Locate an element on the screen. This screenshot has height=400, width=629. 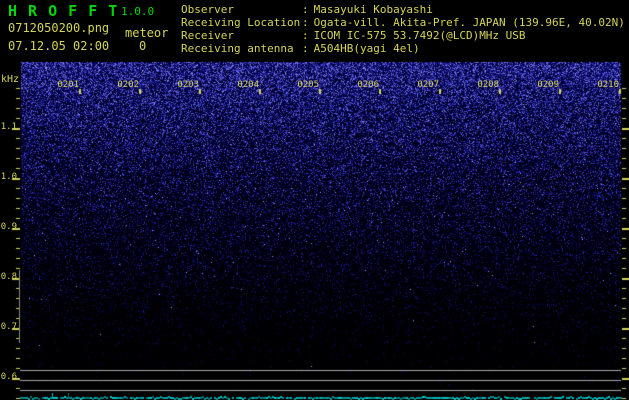
datetime-label: 07.12.05 02:00 is located at coordinates (59, 46).